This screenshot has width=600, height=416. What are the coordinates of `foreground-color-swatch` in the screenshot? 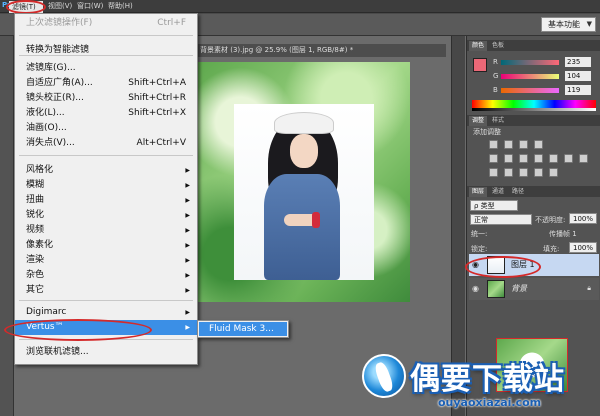 It's located at (480, 65).